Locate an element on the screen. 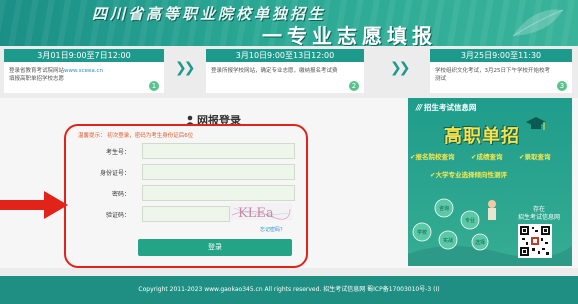 The height and width of the screenshot is (304, 578). schedule-text: 学校组织文化考试，3月25日下午学校开始校考测试 is located at coordinates (492, 75).